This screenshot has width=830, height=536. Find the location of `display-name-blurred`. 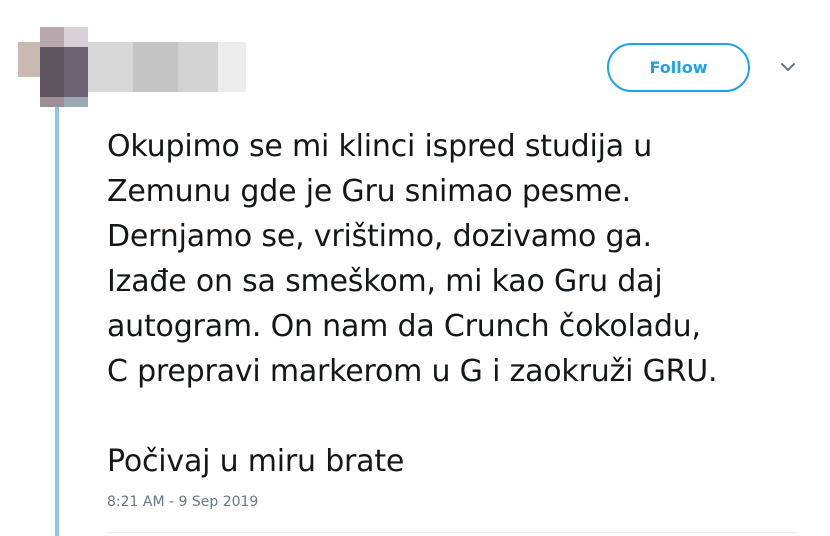

display-name-blurred is located at coordinates (168, 67).